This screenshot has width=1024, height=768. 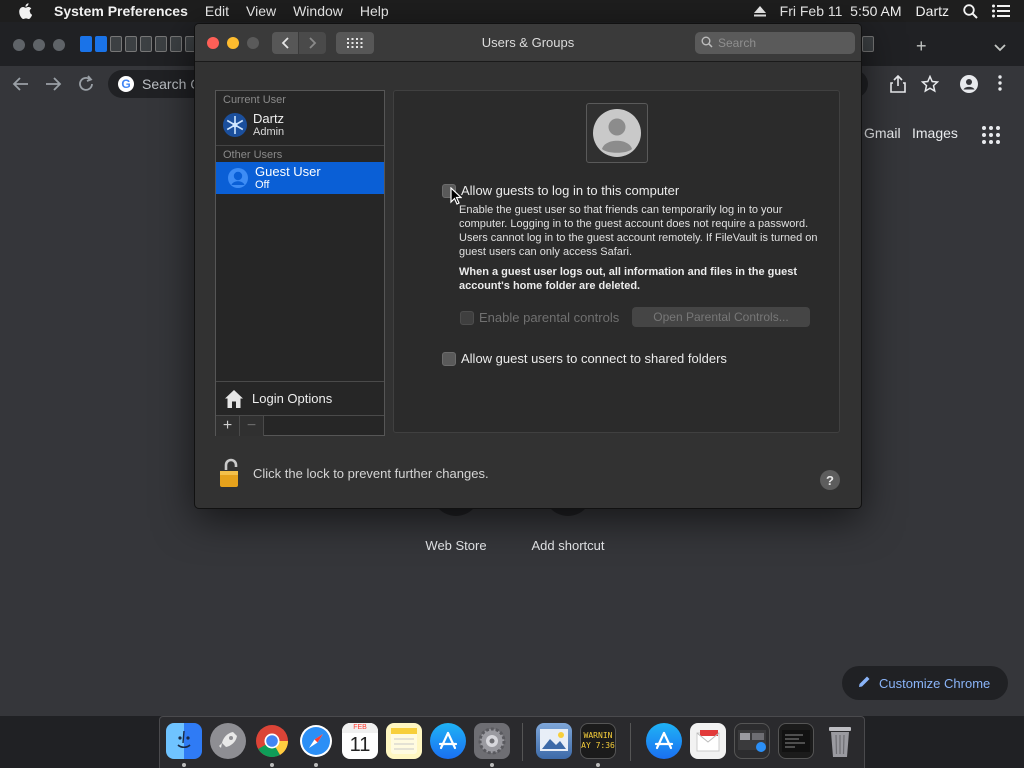 What do you see at coordinates (598, 735) in the screenshot?
I see `console-text: WARNIN` at bounding box center [598, 735].